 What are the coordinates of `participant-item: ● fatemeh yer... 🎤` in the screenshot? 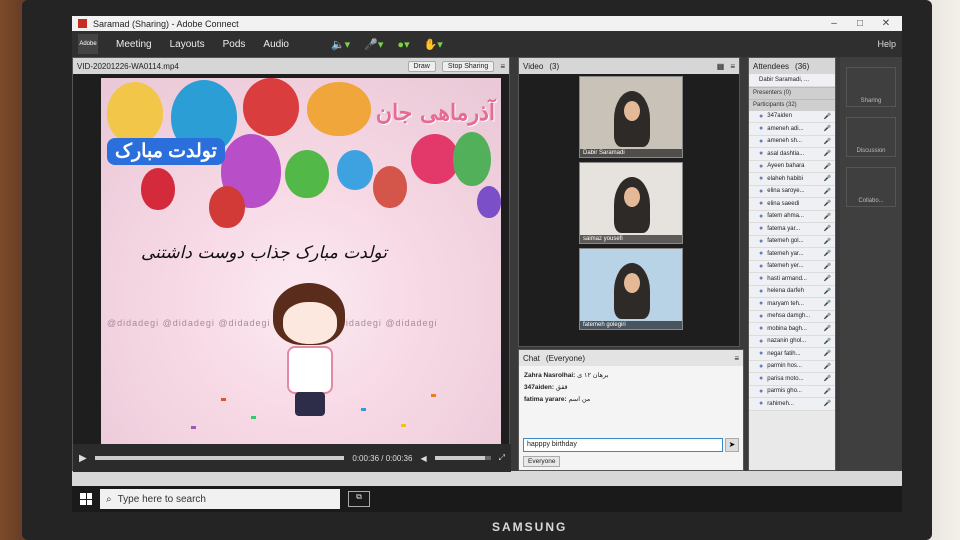 It's located at (792, 266).